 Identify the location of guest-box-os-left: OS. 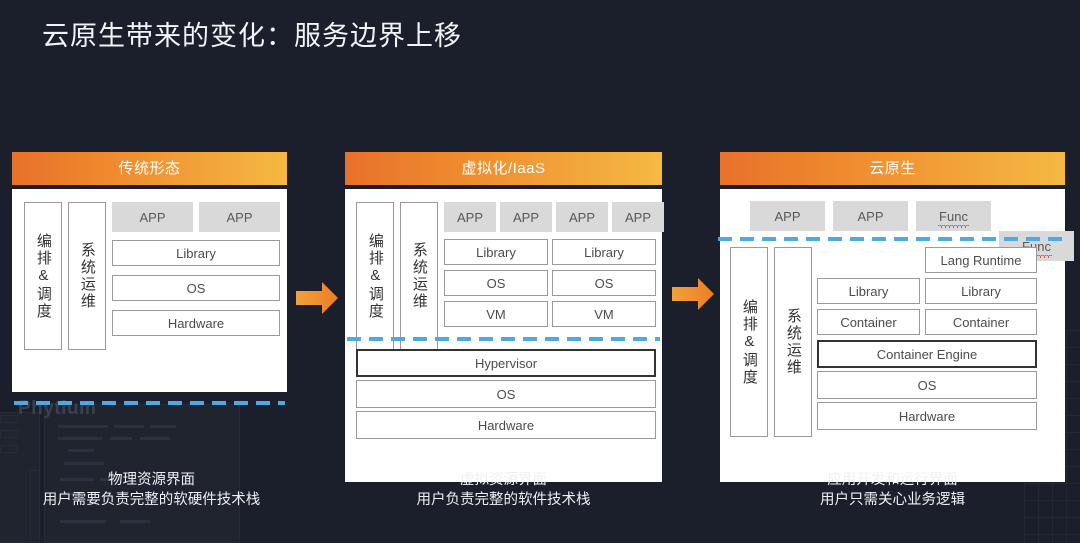
(496, 283).